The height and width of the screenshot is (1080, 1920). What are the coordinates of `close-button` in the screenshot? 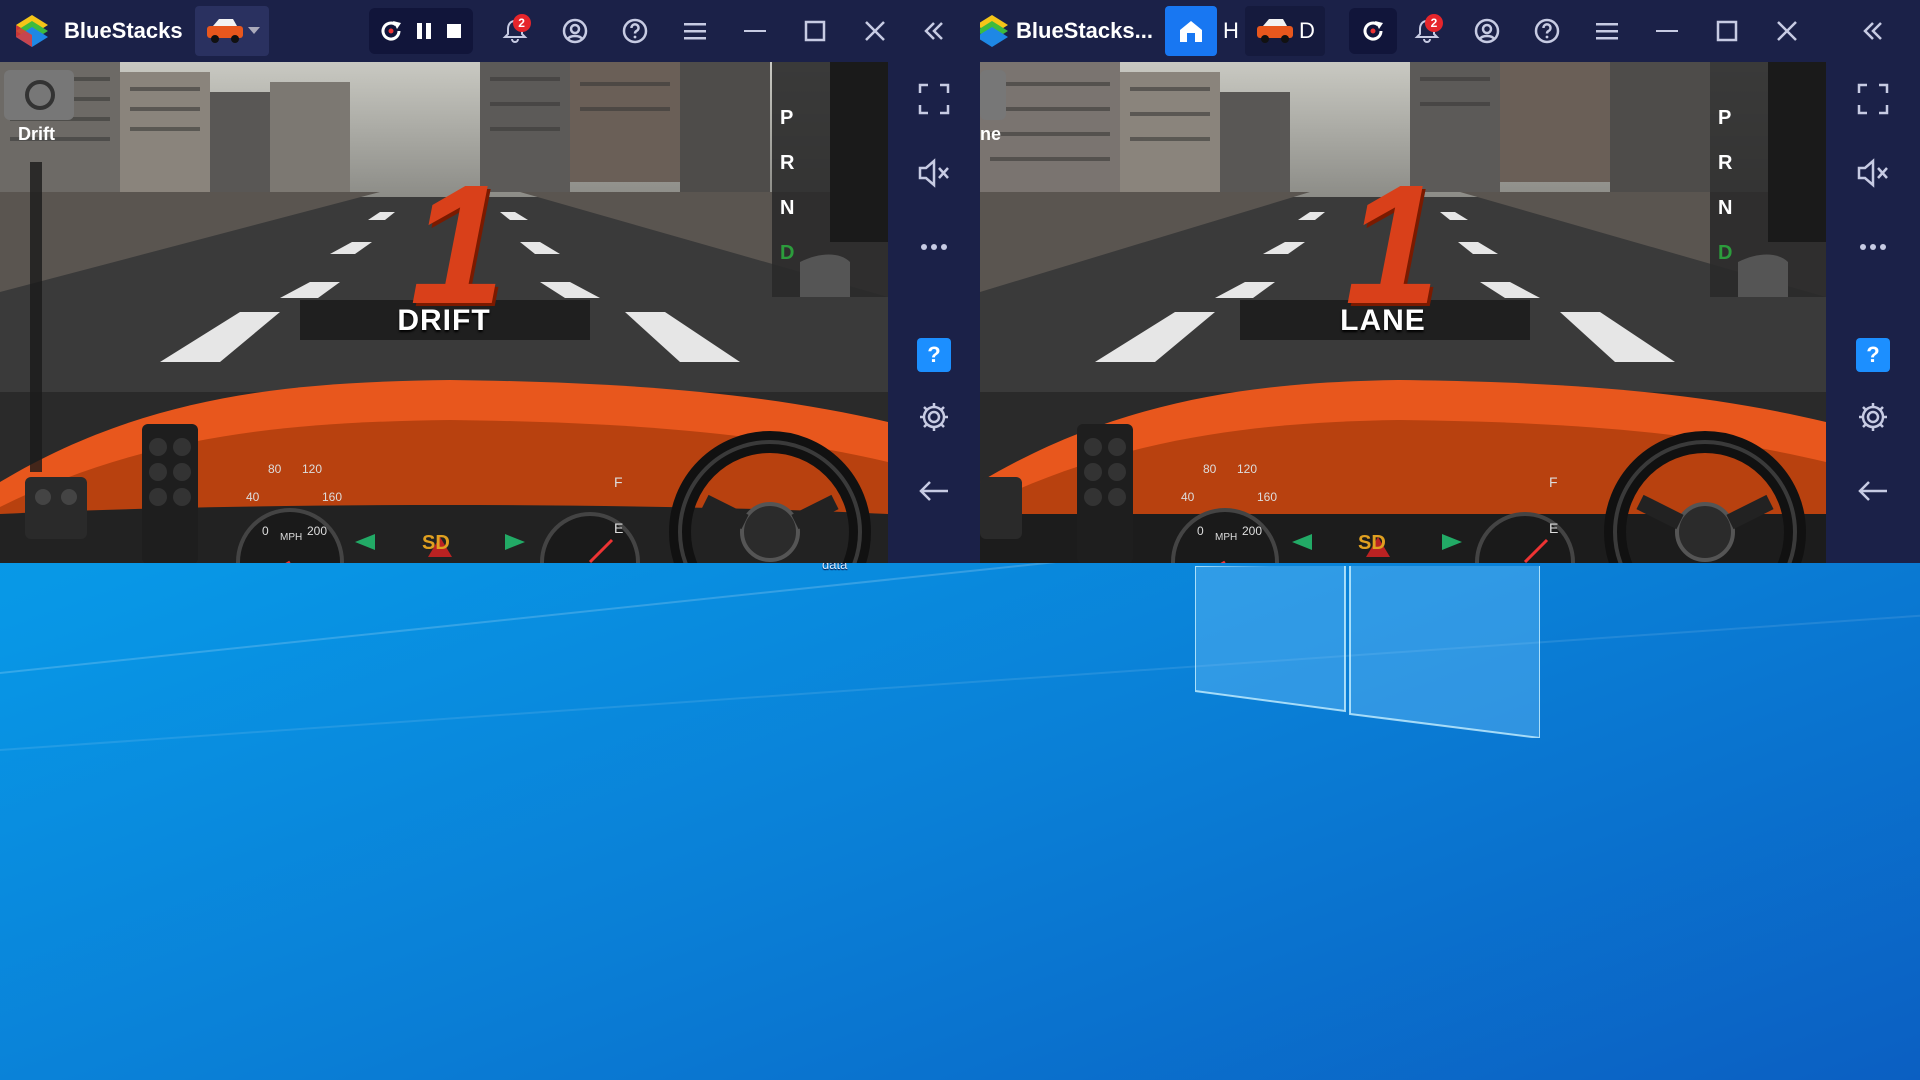 It's located at (1787, 31).